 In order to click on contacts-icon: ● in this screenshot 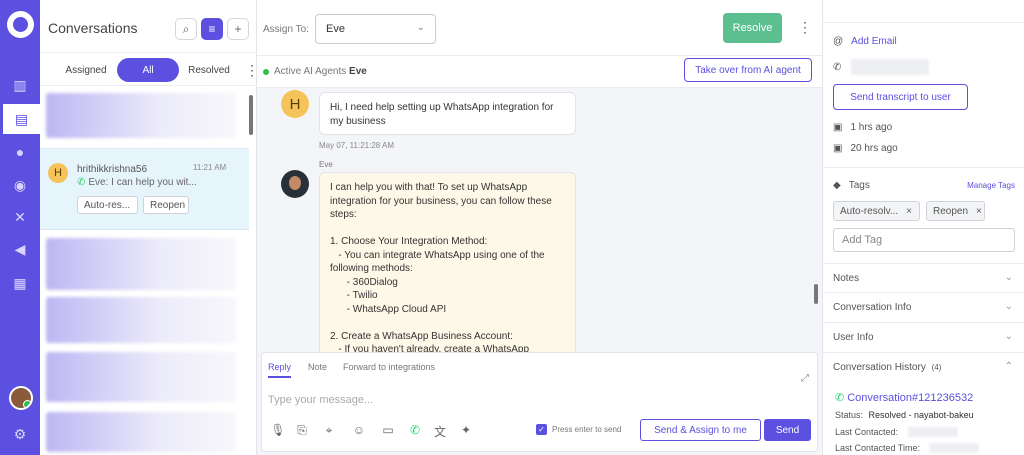, I will do `click(20, 152)`.